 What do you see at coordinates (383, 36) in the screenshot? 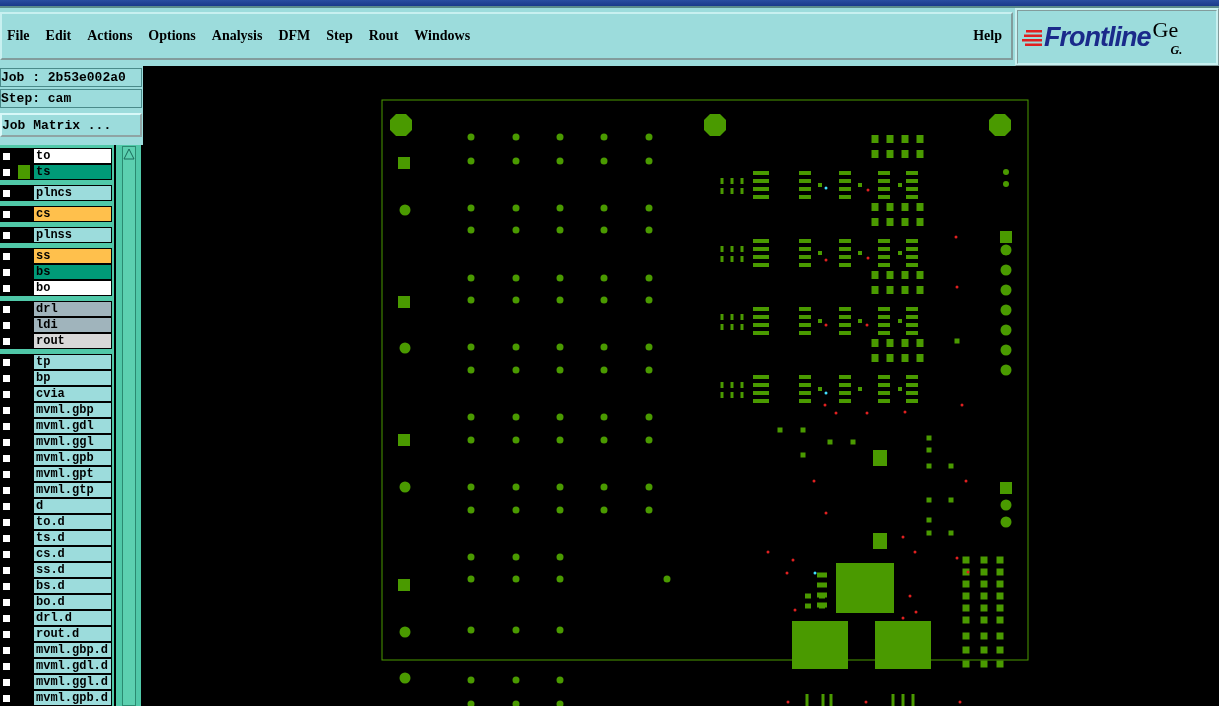
I see `menu-item: Rout` at bounding box center [383, 36].